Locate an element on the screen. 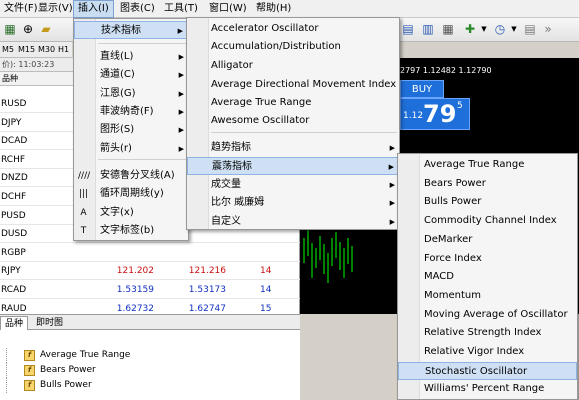  cell-sym: DJPY is located at coordinates (11, 122).